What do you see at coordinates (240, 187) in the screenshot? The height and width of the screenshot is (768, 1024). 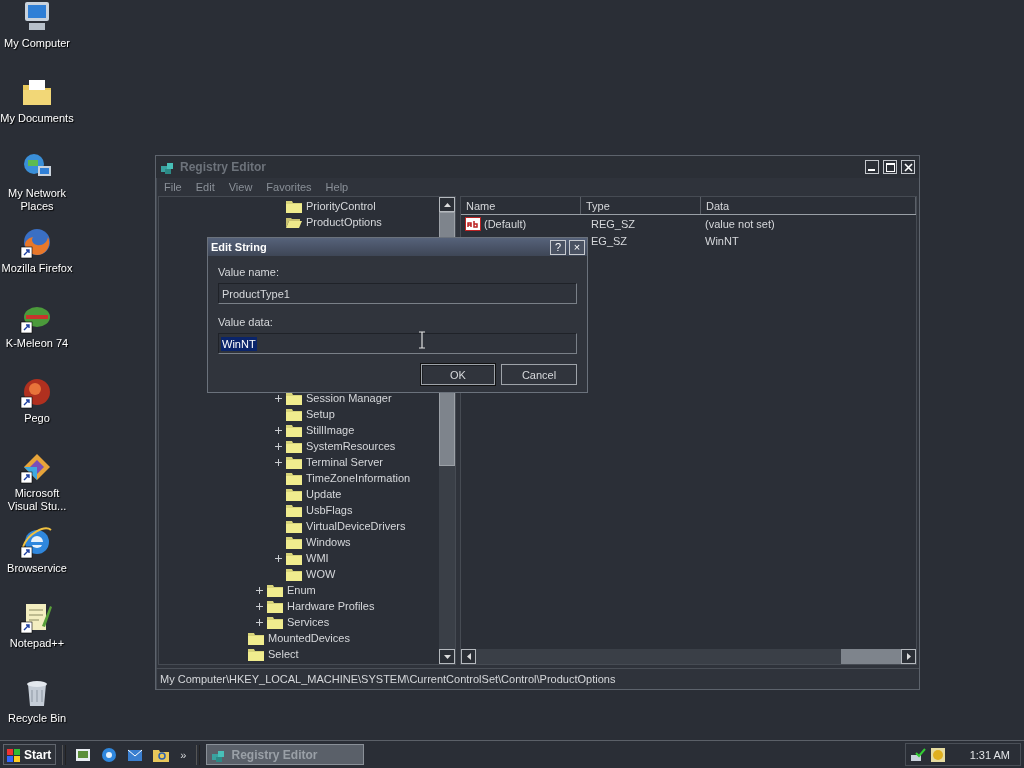 I see `menu-item: View` at bounding box center [240, 187].